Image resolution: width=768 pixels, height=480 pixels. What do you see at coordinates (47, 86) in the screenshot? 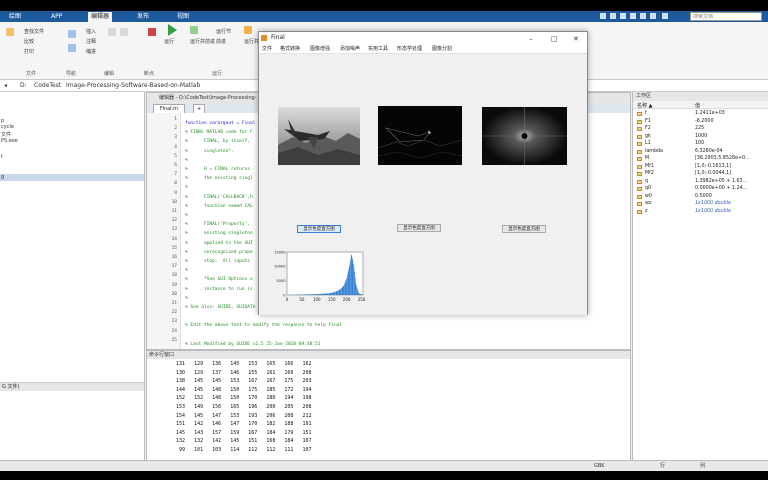
I see `address-folder-codetest: CodeTest` at bounding box center [47, 86].